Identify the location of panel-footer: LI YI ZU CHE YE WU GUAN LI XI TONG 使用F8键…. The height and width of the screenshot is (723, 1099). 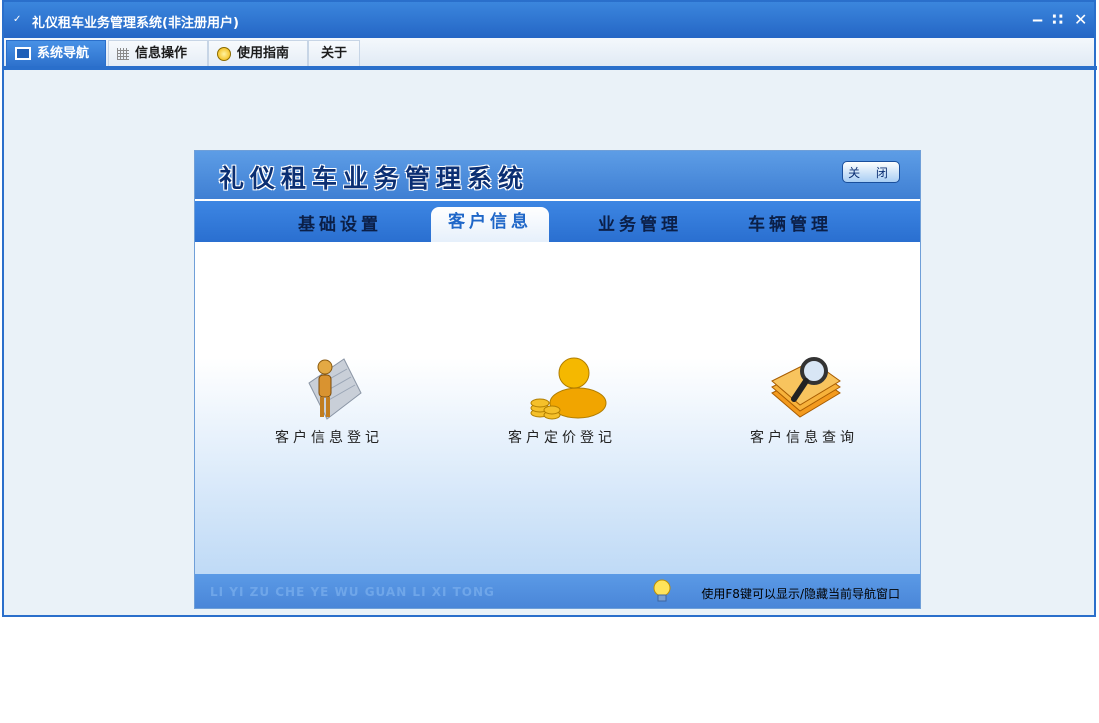
(557, 591).